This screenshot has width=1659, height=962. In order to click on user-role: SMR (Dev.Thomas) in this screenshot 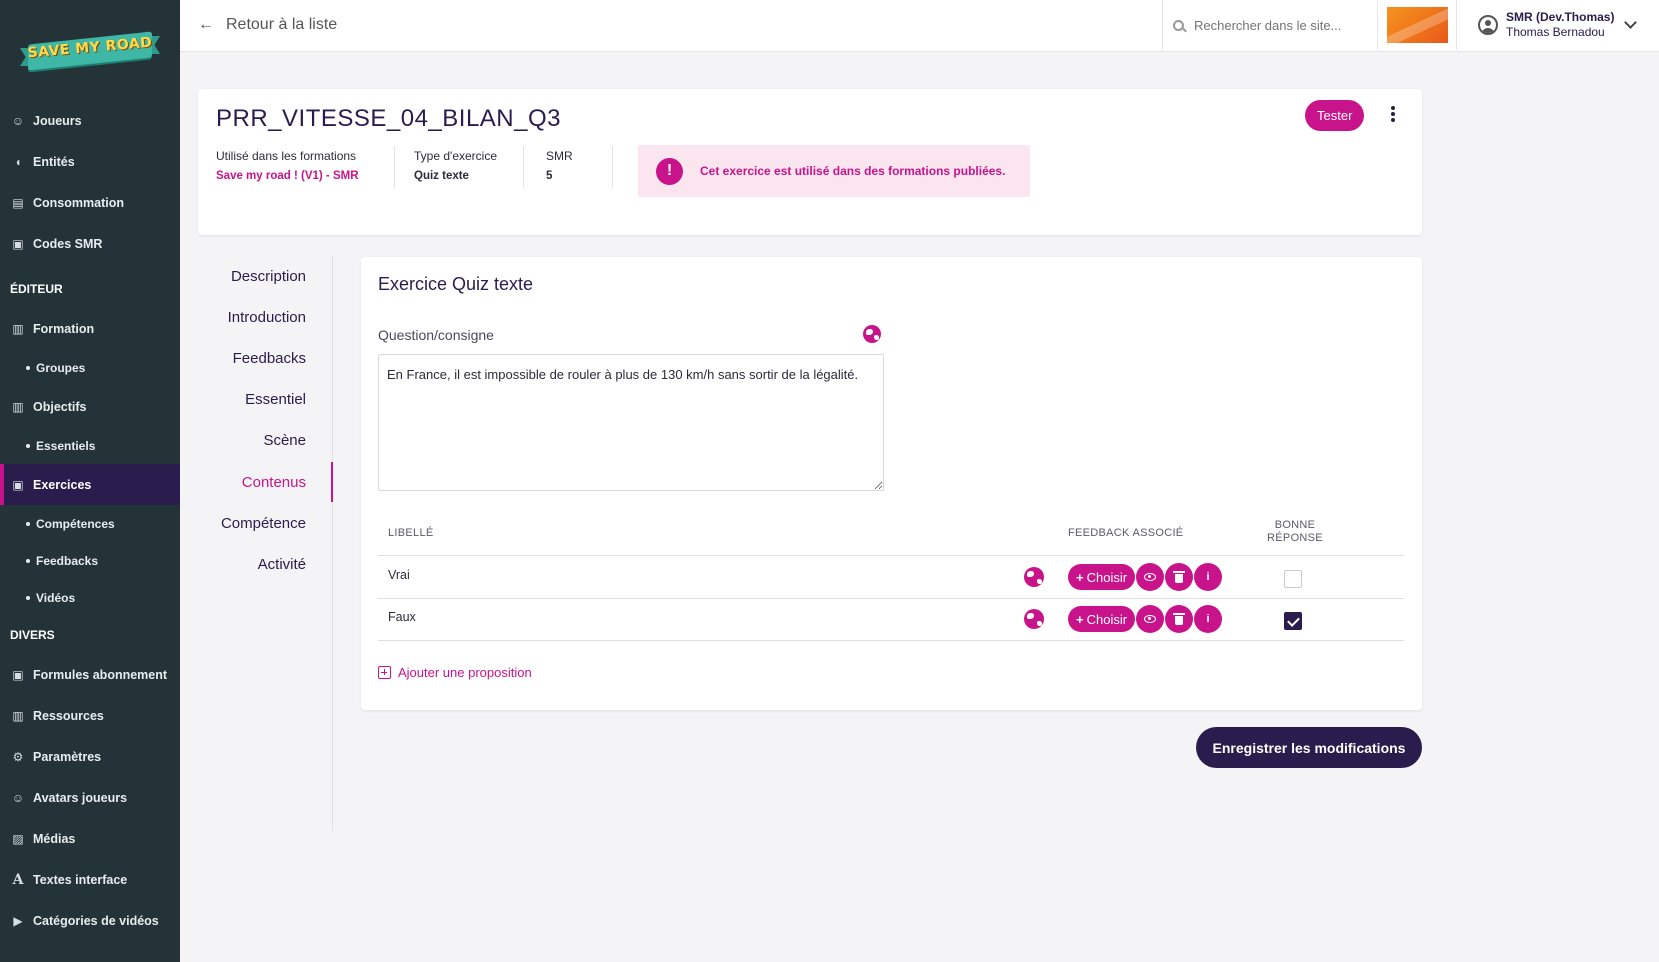, I will do `click(1560, 17)`.